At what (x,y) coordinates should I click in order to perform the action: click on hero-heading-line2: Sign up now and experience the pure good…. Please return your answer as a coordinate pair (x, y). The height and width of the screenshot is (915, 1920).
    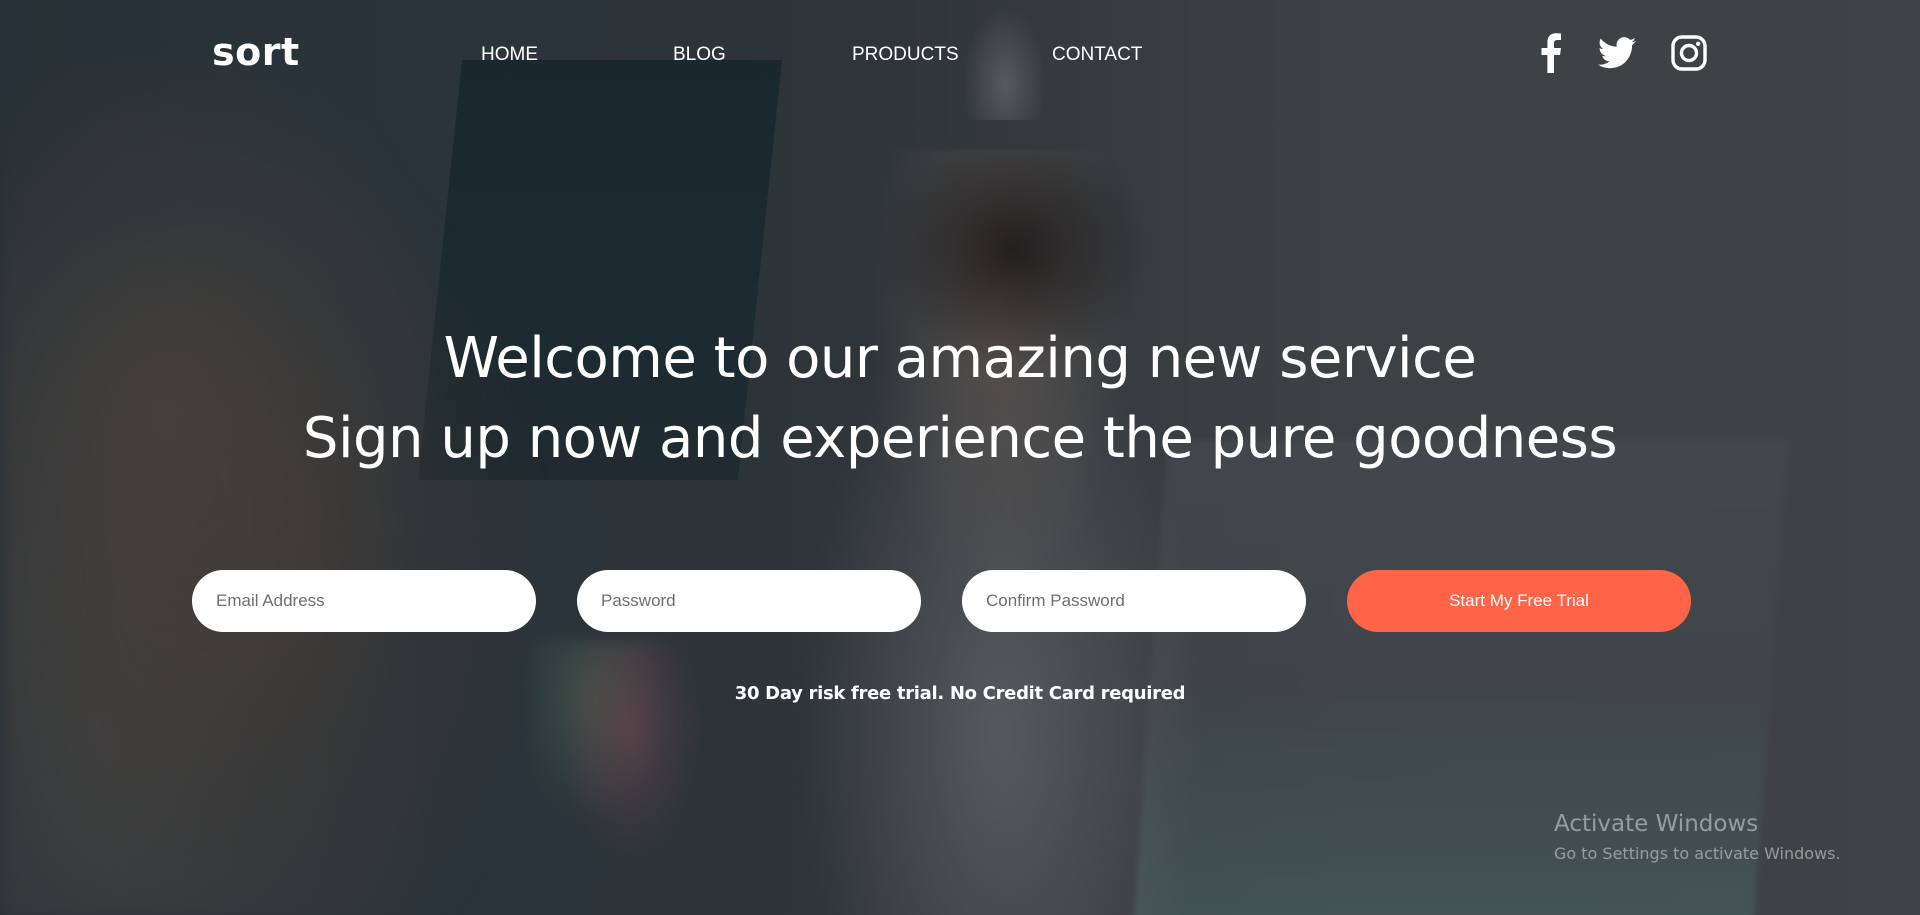
    Looking at the image, I should click on (960, 438).